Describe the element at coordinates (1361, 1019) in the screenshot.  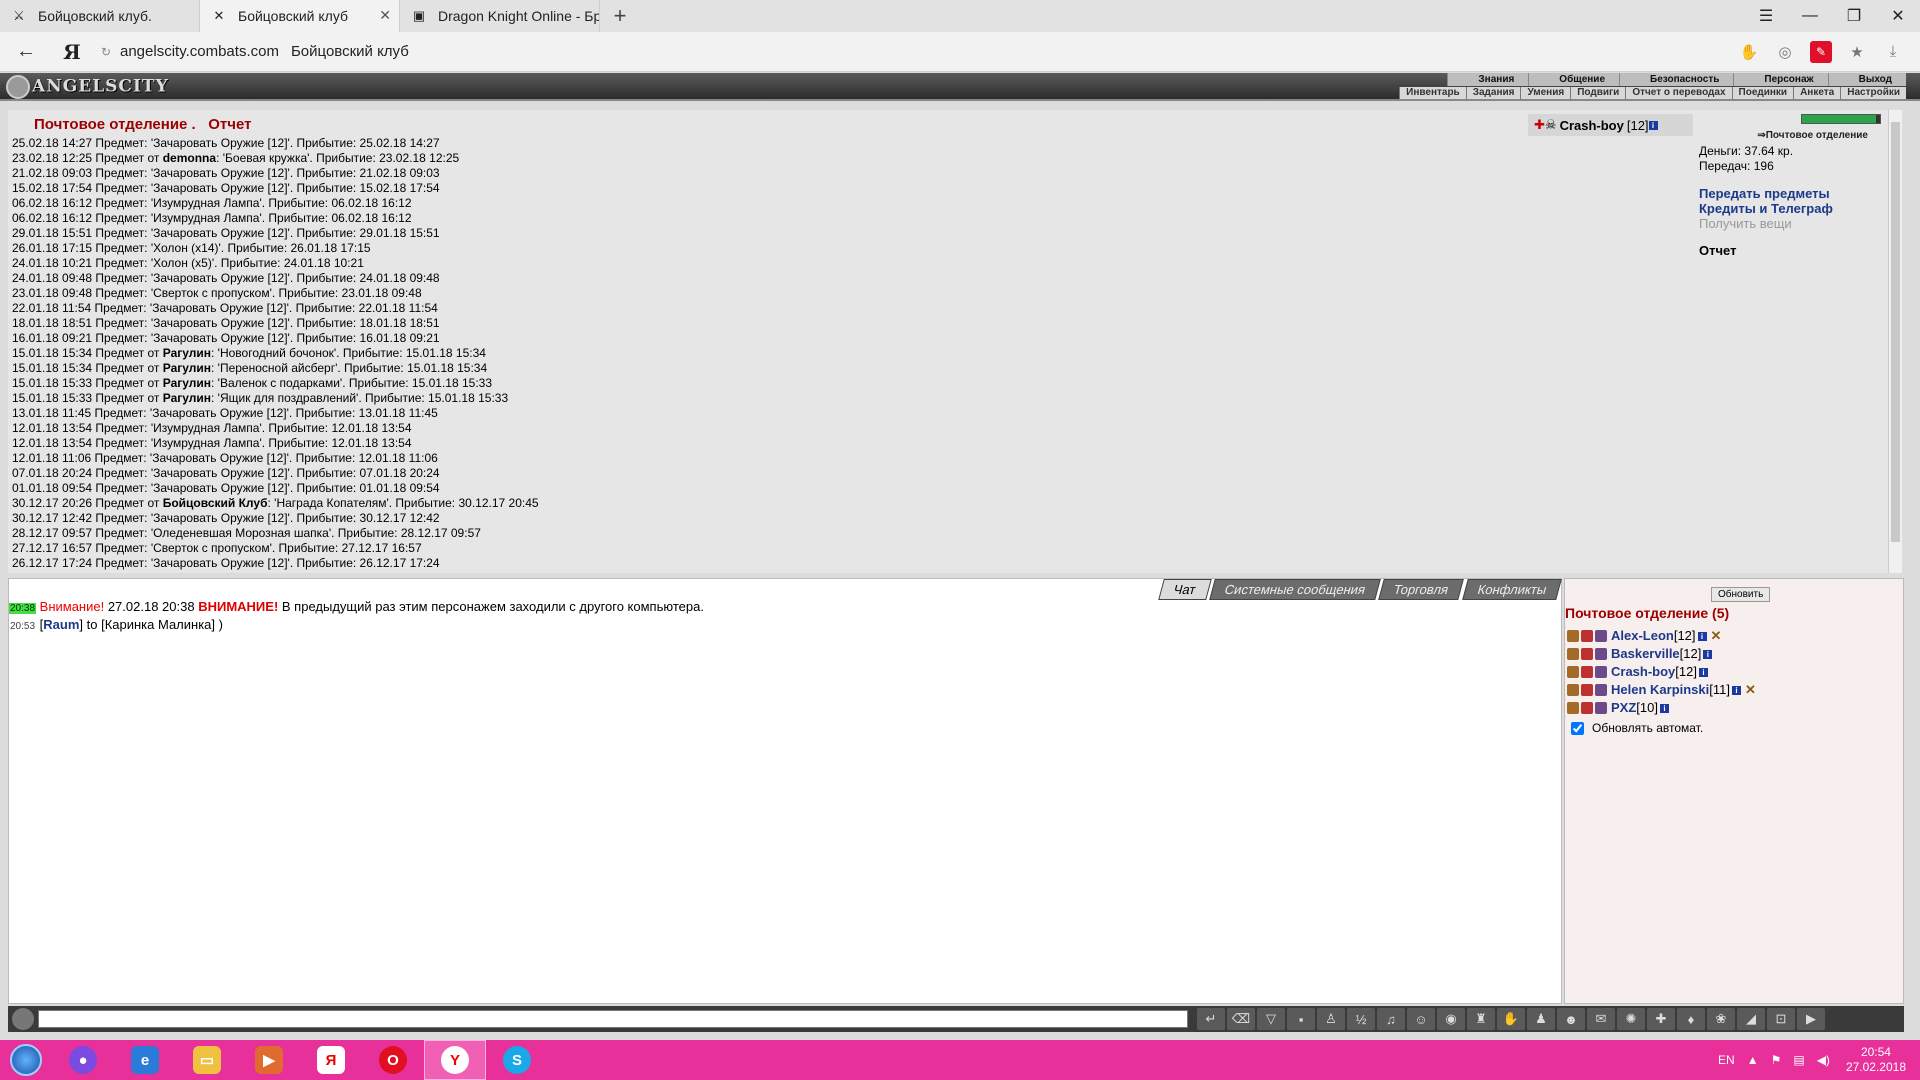
I see `translit-icon: ½` at that location.